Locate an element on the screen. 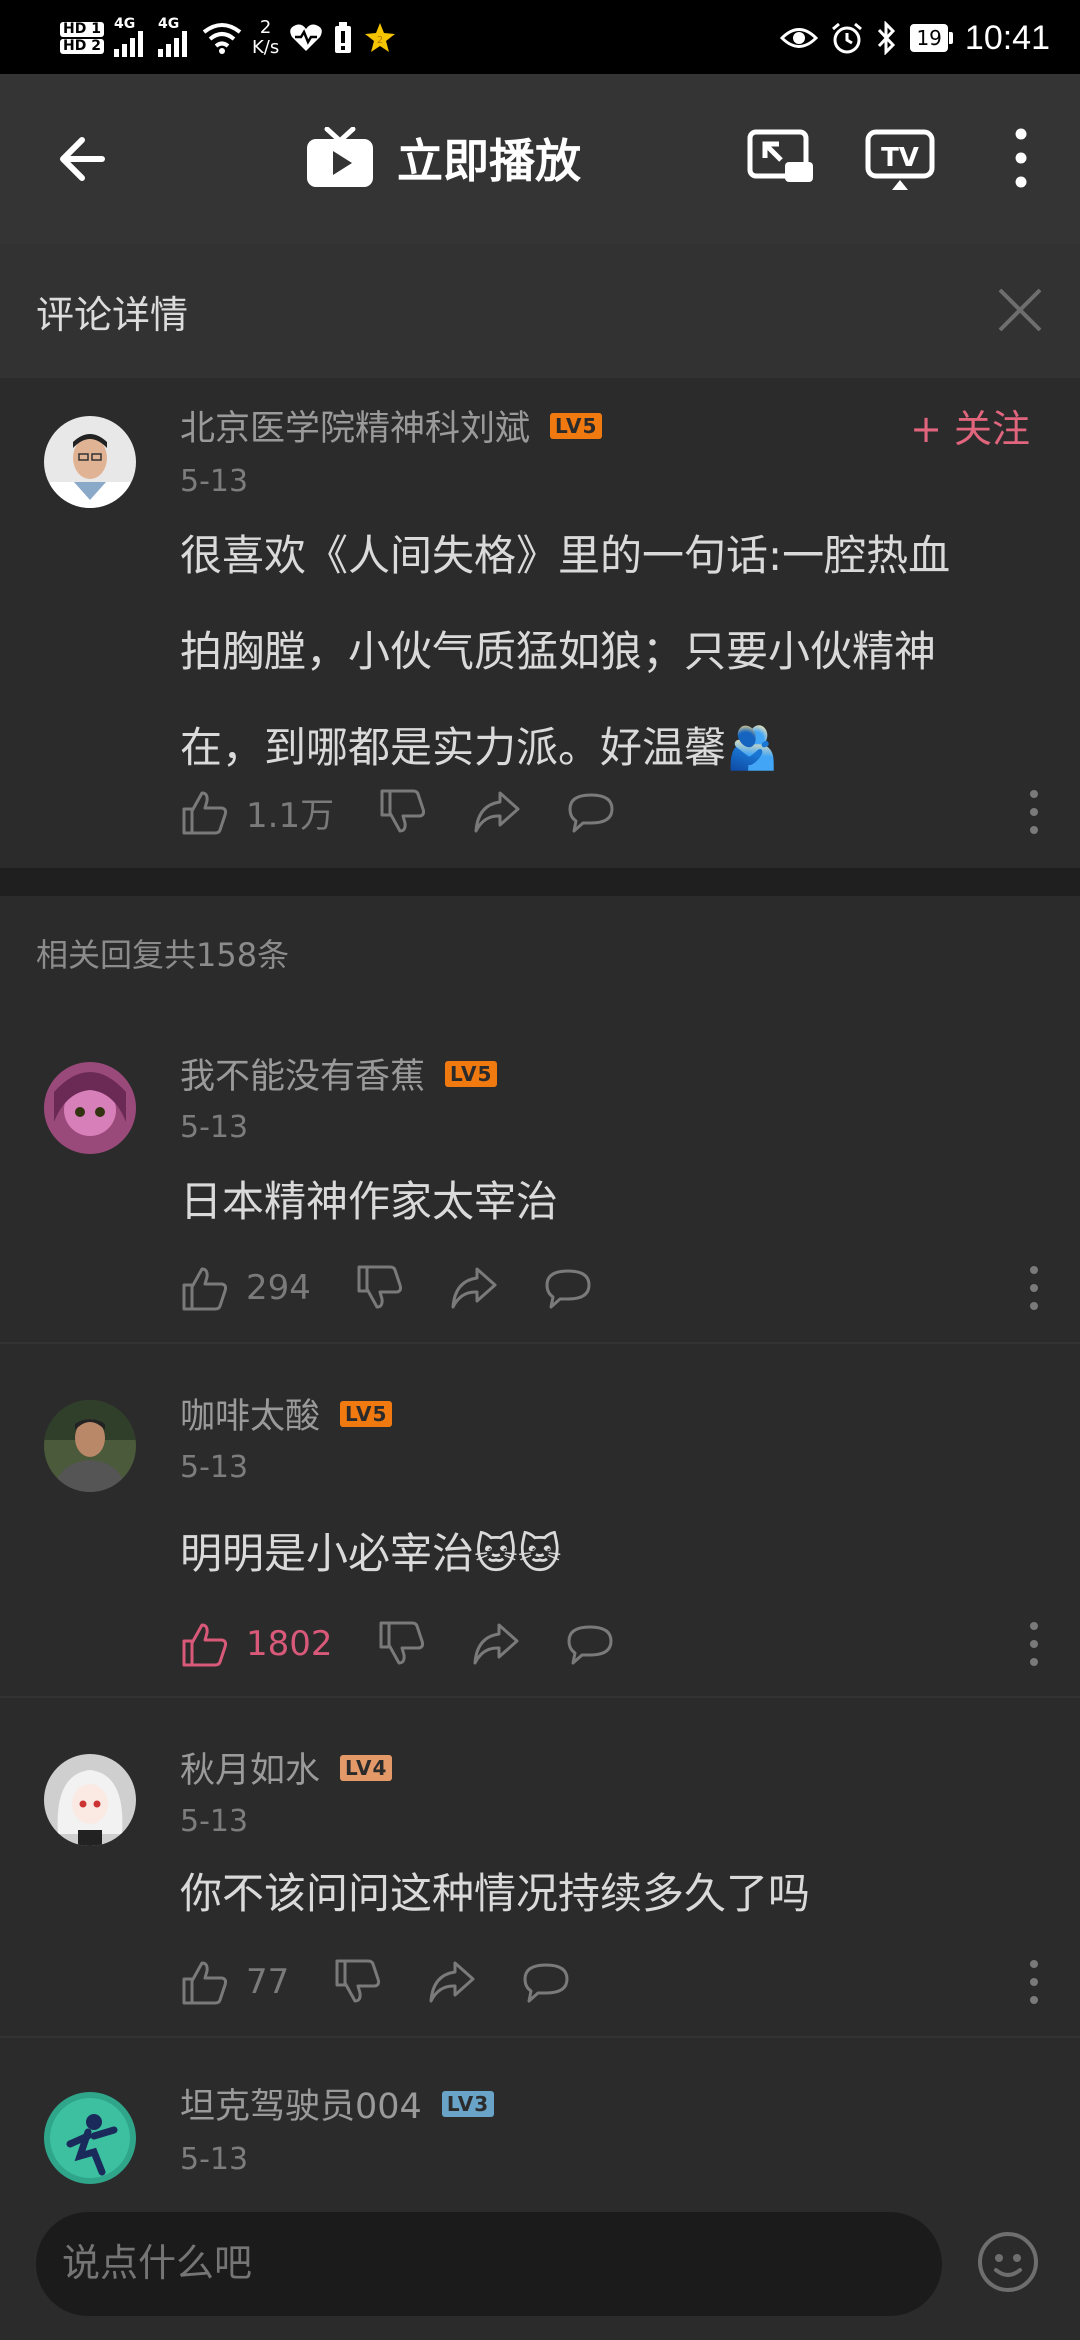 The width and height of the screenshot is (1080, 2340). tv-cast-icon: TV is located at coordinates (900, 158).